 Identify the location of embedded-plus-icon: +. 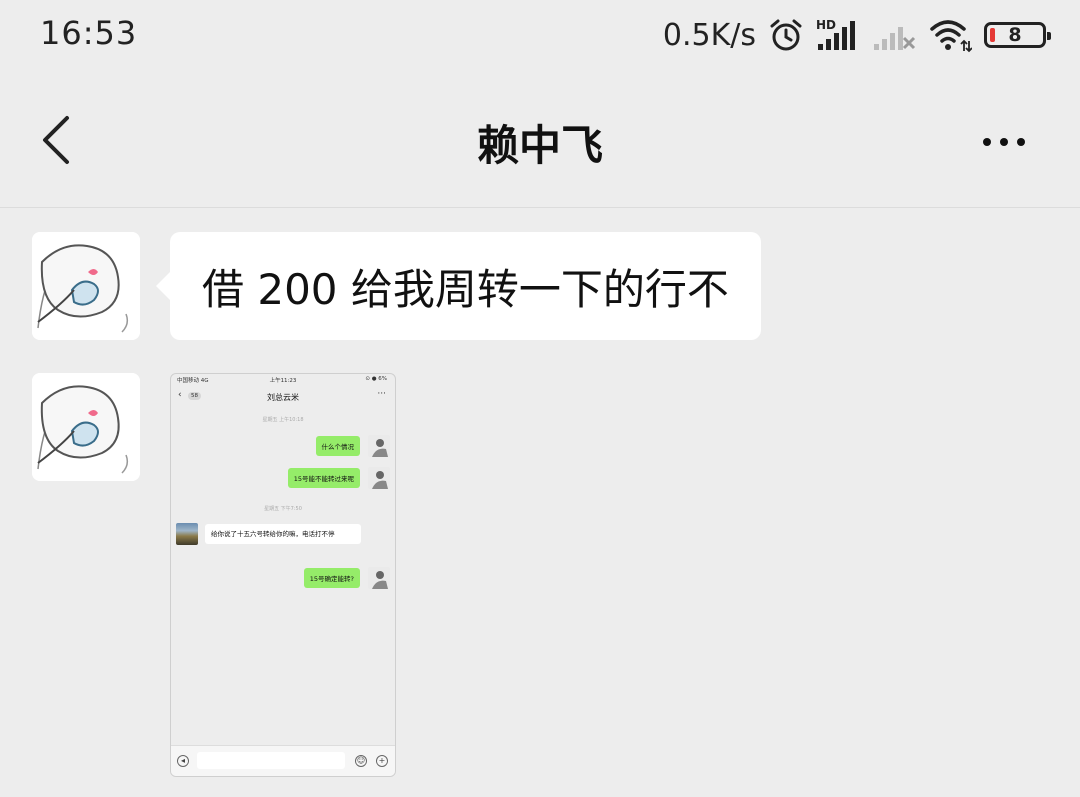
(382, 761).